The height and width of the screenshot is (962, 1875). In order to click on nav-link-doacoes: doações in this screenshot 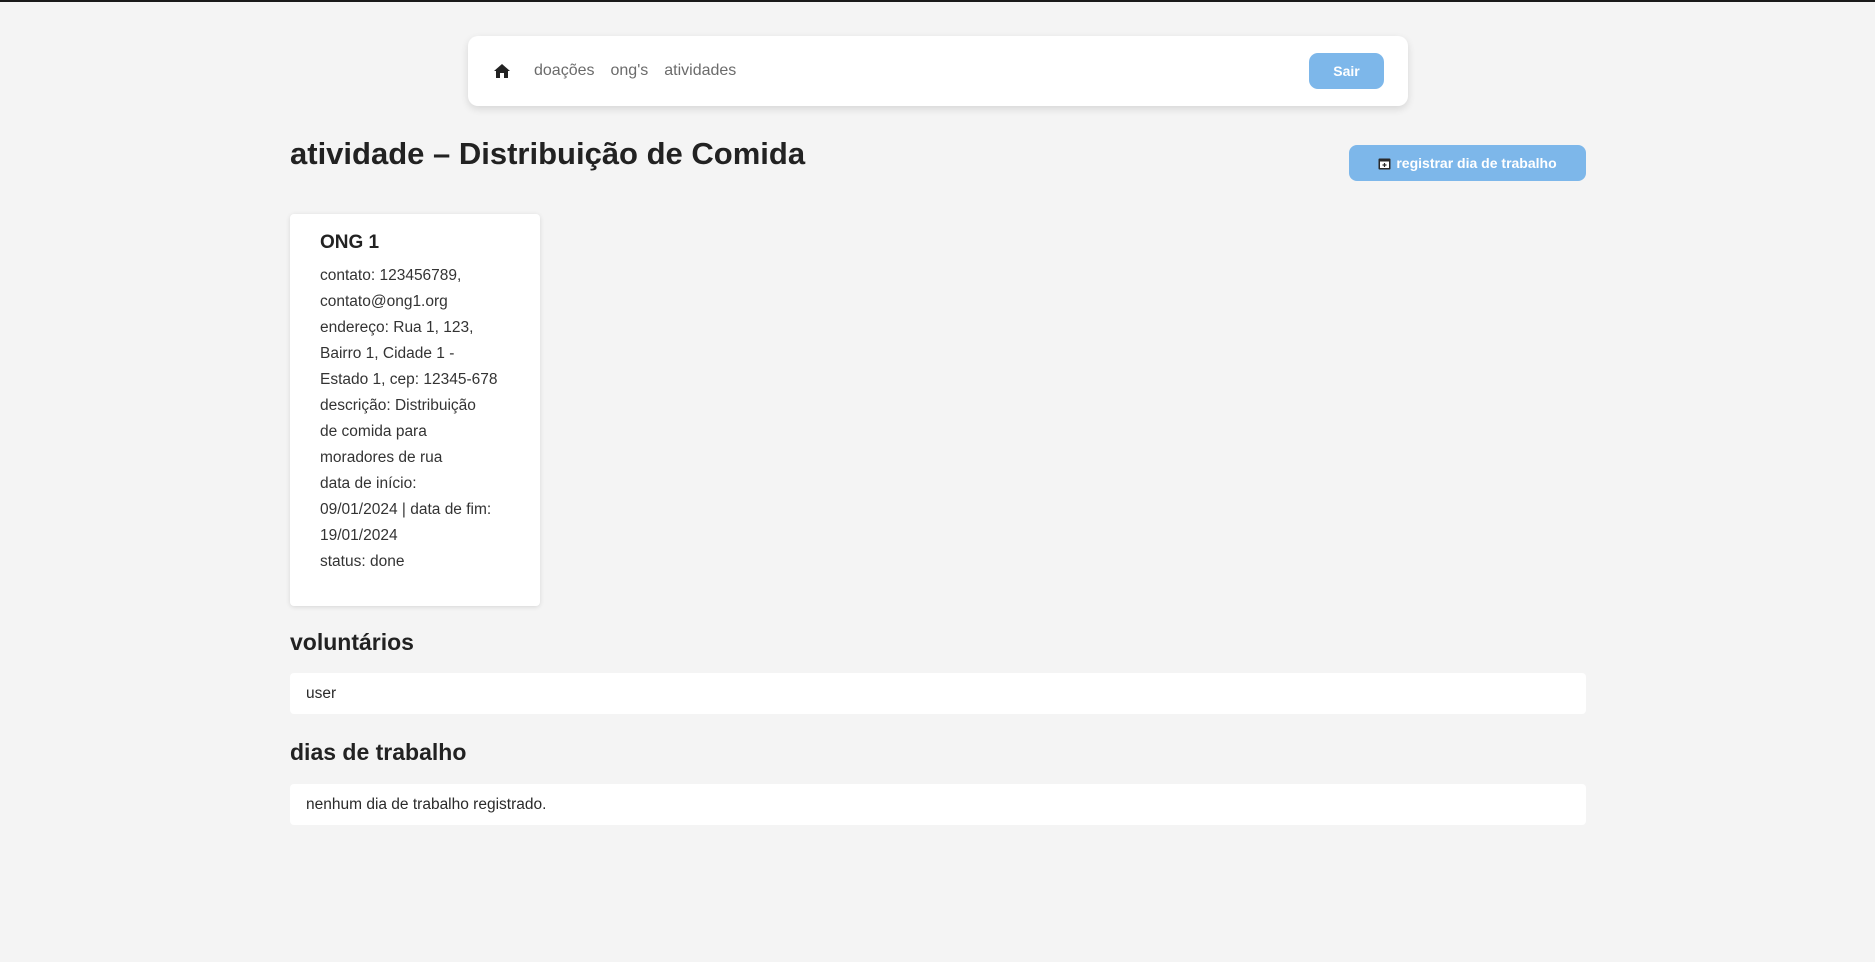, I will do `click(564, 71)`.